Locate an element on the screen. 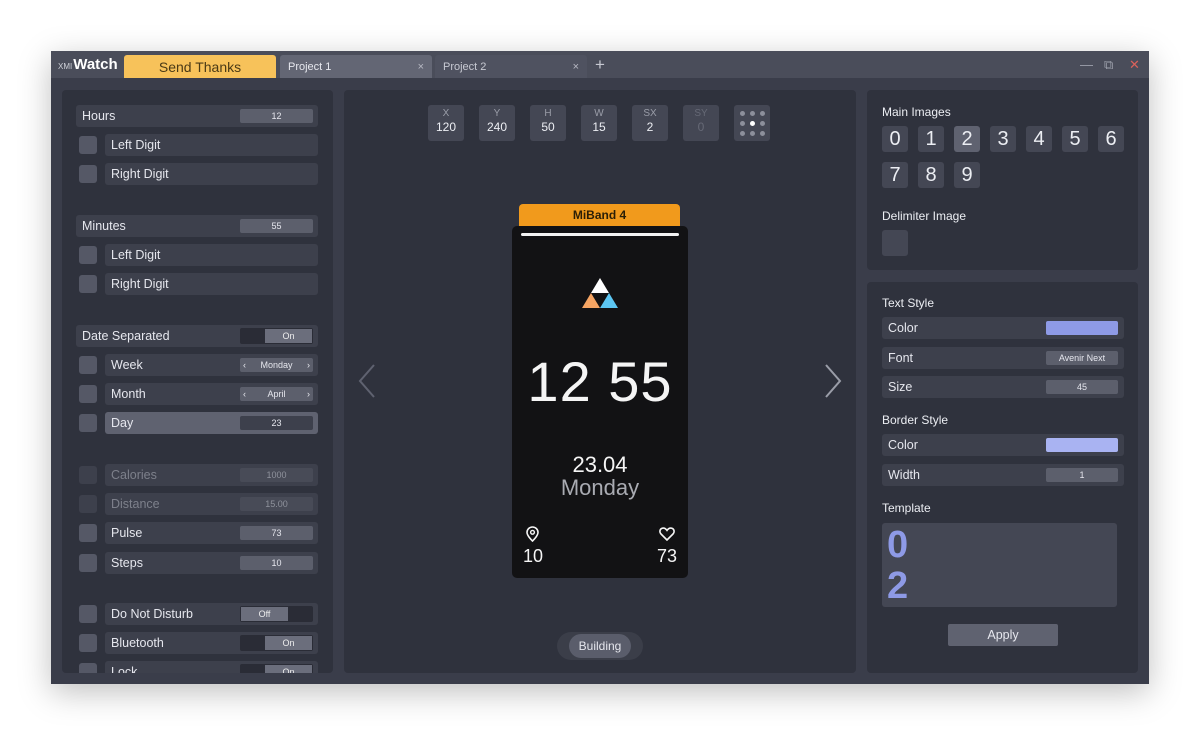 The height and width of the screenshot is (735, 1200). border-color-swatch is located at coordinates (1082, 445).